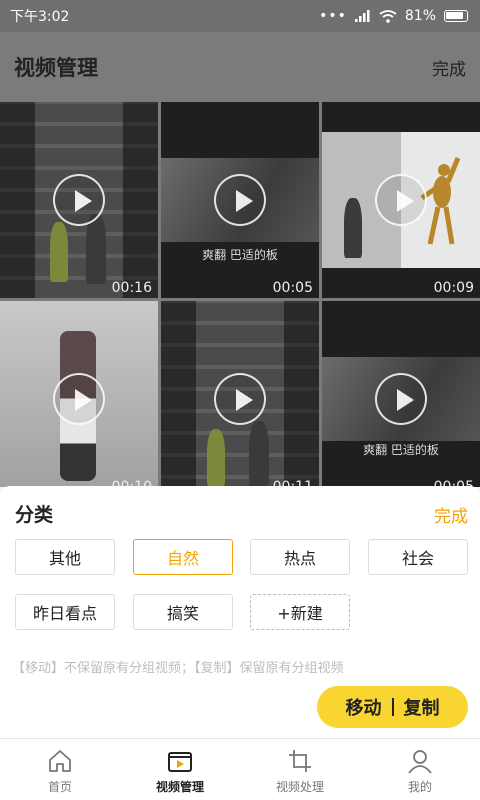 The image size is (480, 800). What do you see at coordinates (183, 557) in the screenshot?
I see `category-chip-nature: 自然` at bounding box center [183, 557].